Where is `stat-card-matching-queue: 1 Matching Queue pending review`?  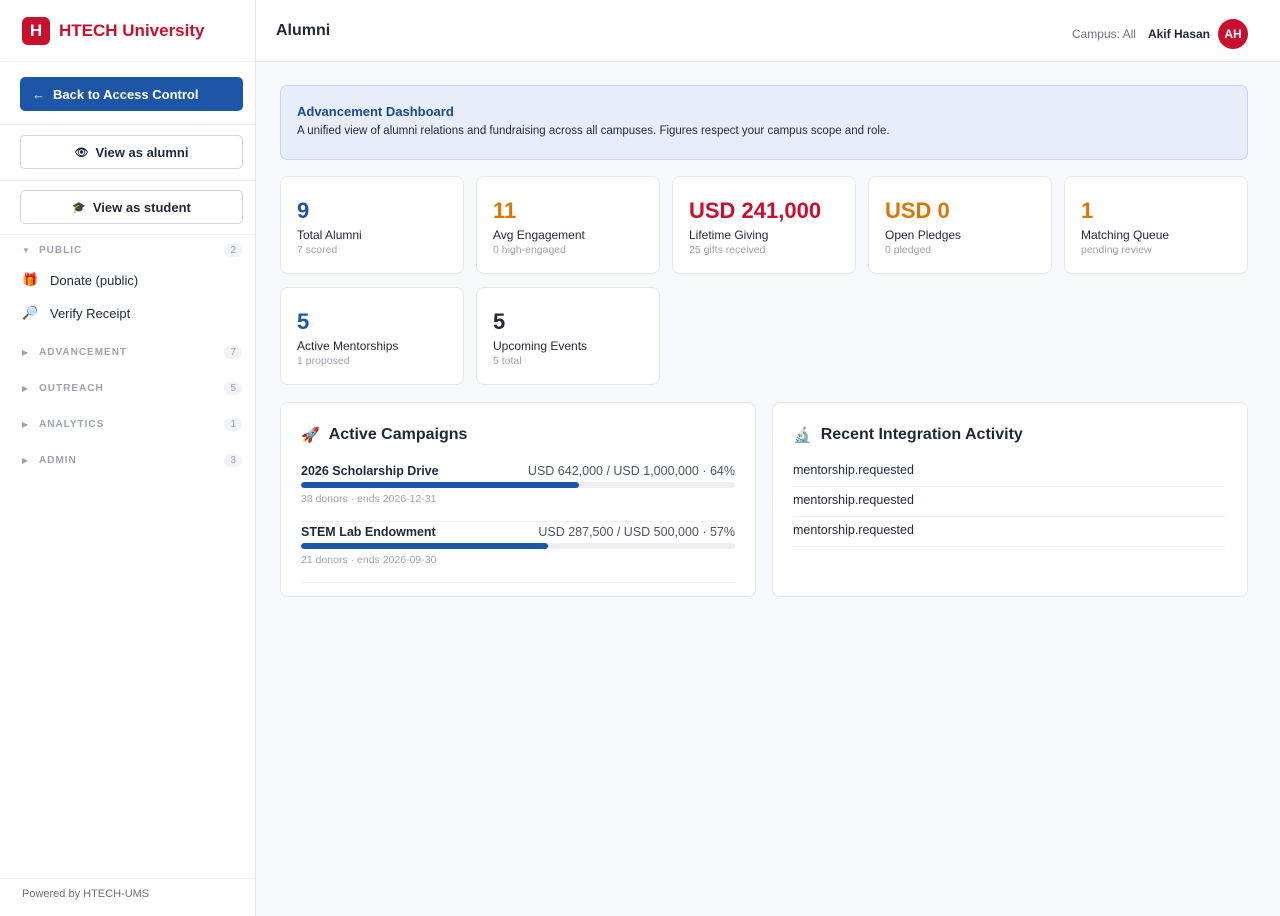
stat-card-matching-queue: 1 Matching Queue pending review is located at coordinates (1156, 225).